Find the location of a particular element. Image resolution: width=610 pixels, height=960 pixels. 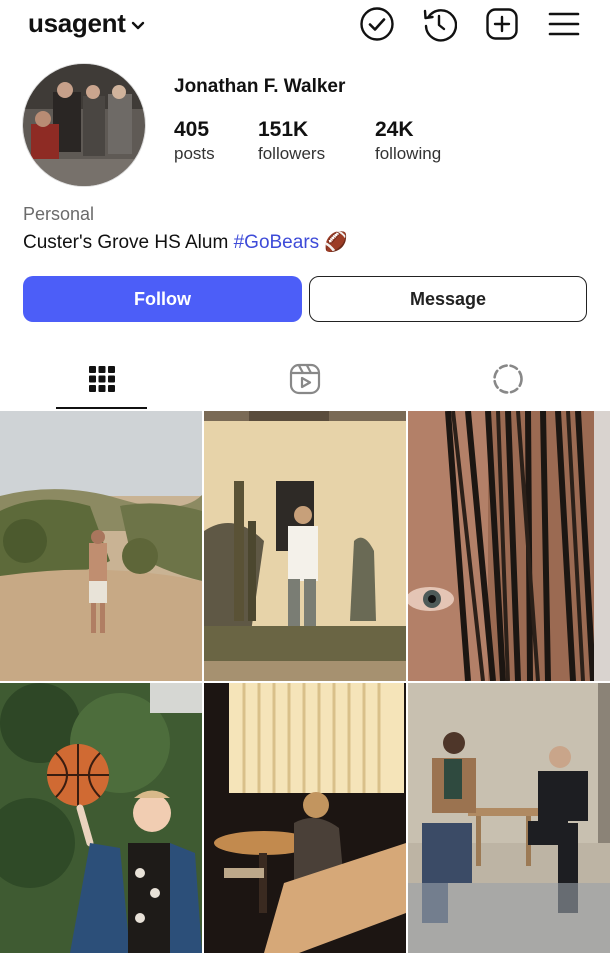

profile-category: Personal is located at coordinates (59, 214).